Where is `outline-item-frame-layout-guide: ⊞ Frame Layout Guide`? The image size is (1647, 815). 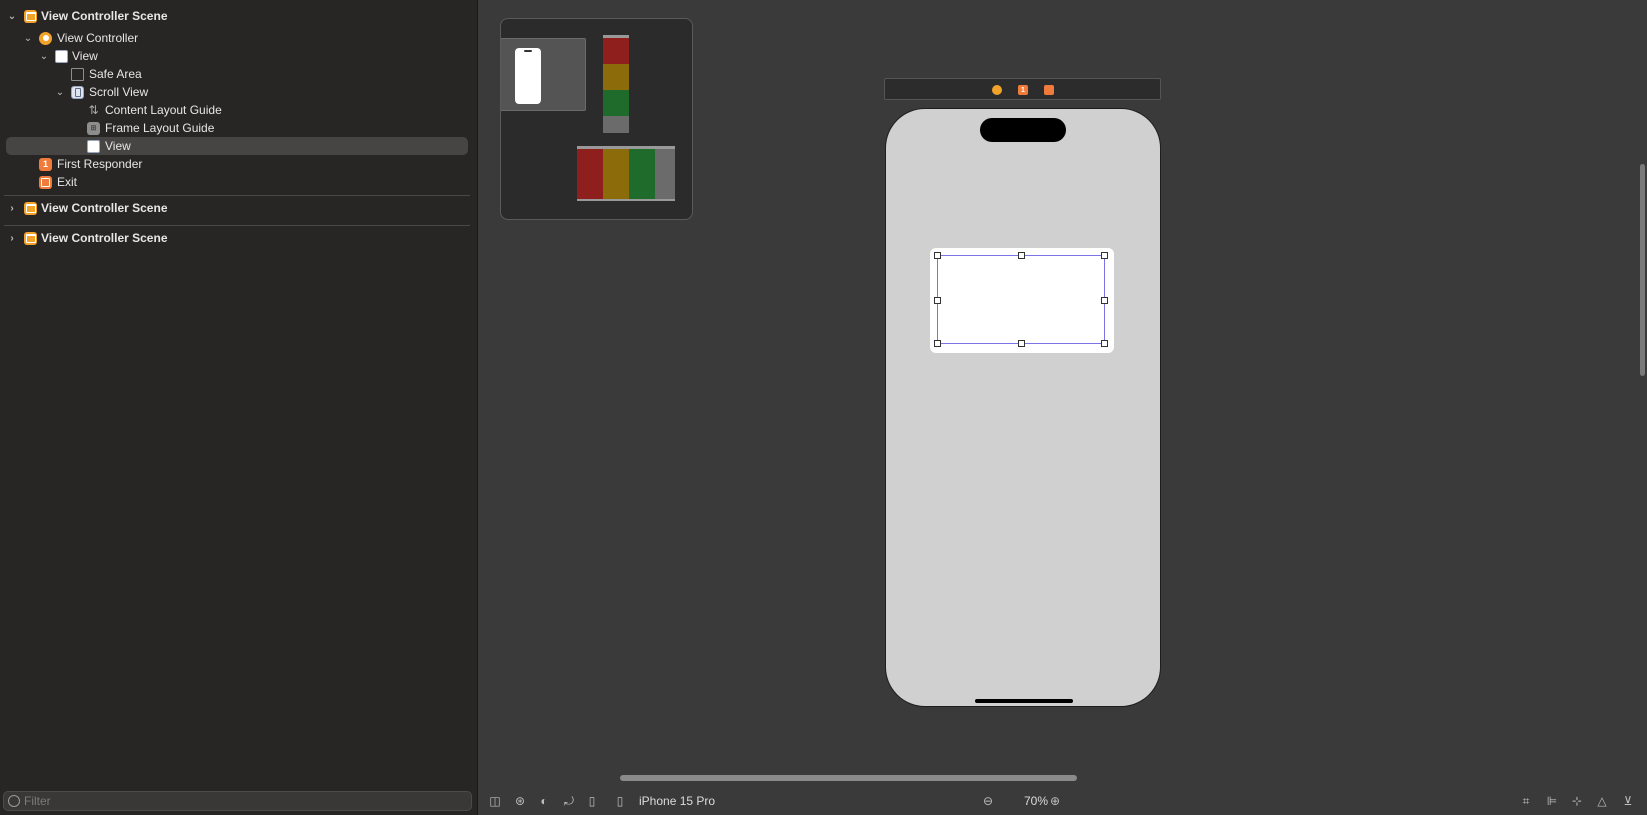 outline-item-frame-layout-guide: ⊞ Frame Layout Guide is located at coordinates (235, 128).